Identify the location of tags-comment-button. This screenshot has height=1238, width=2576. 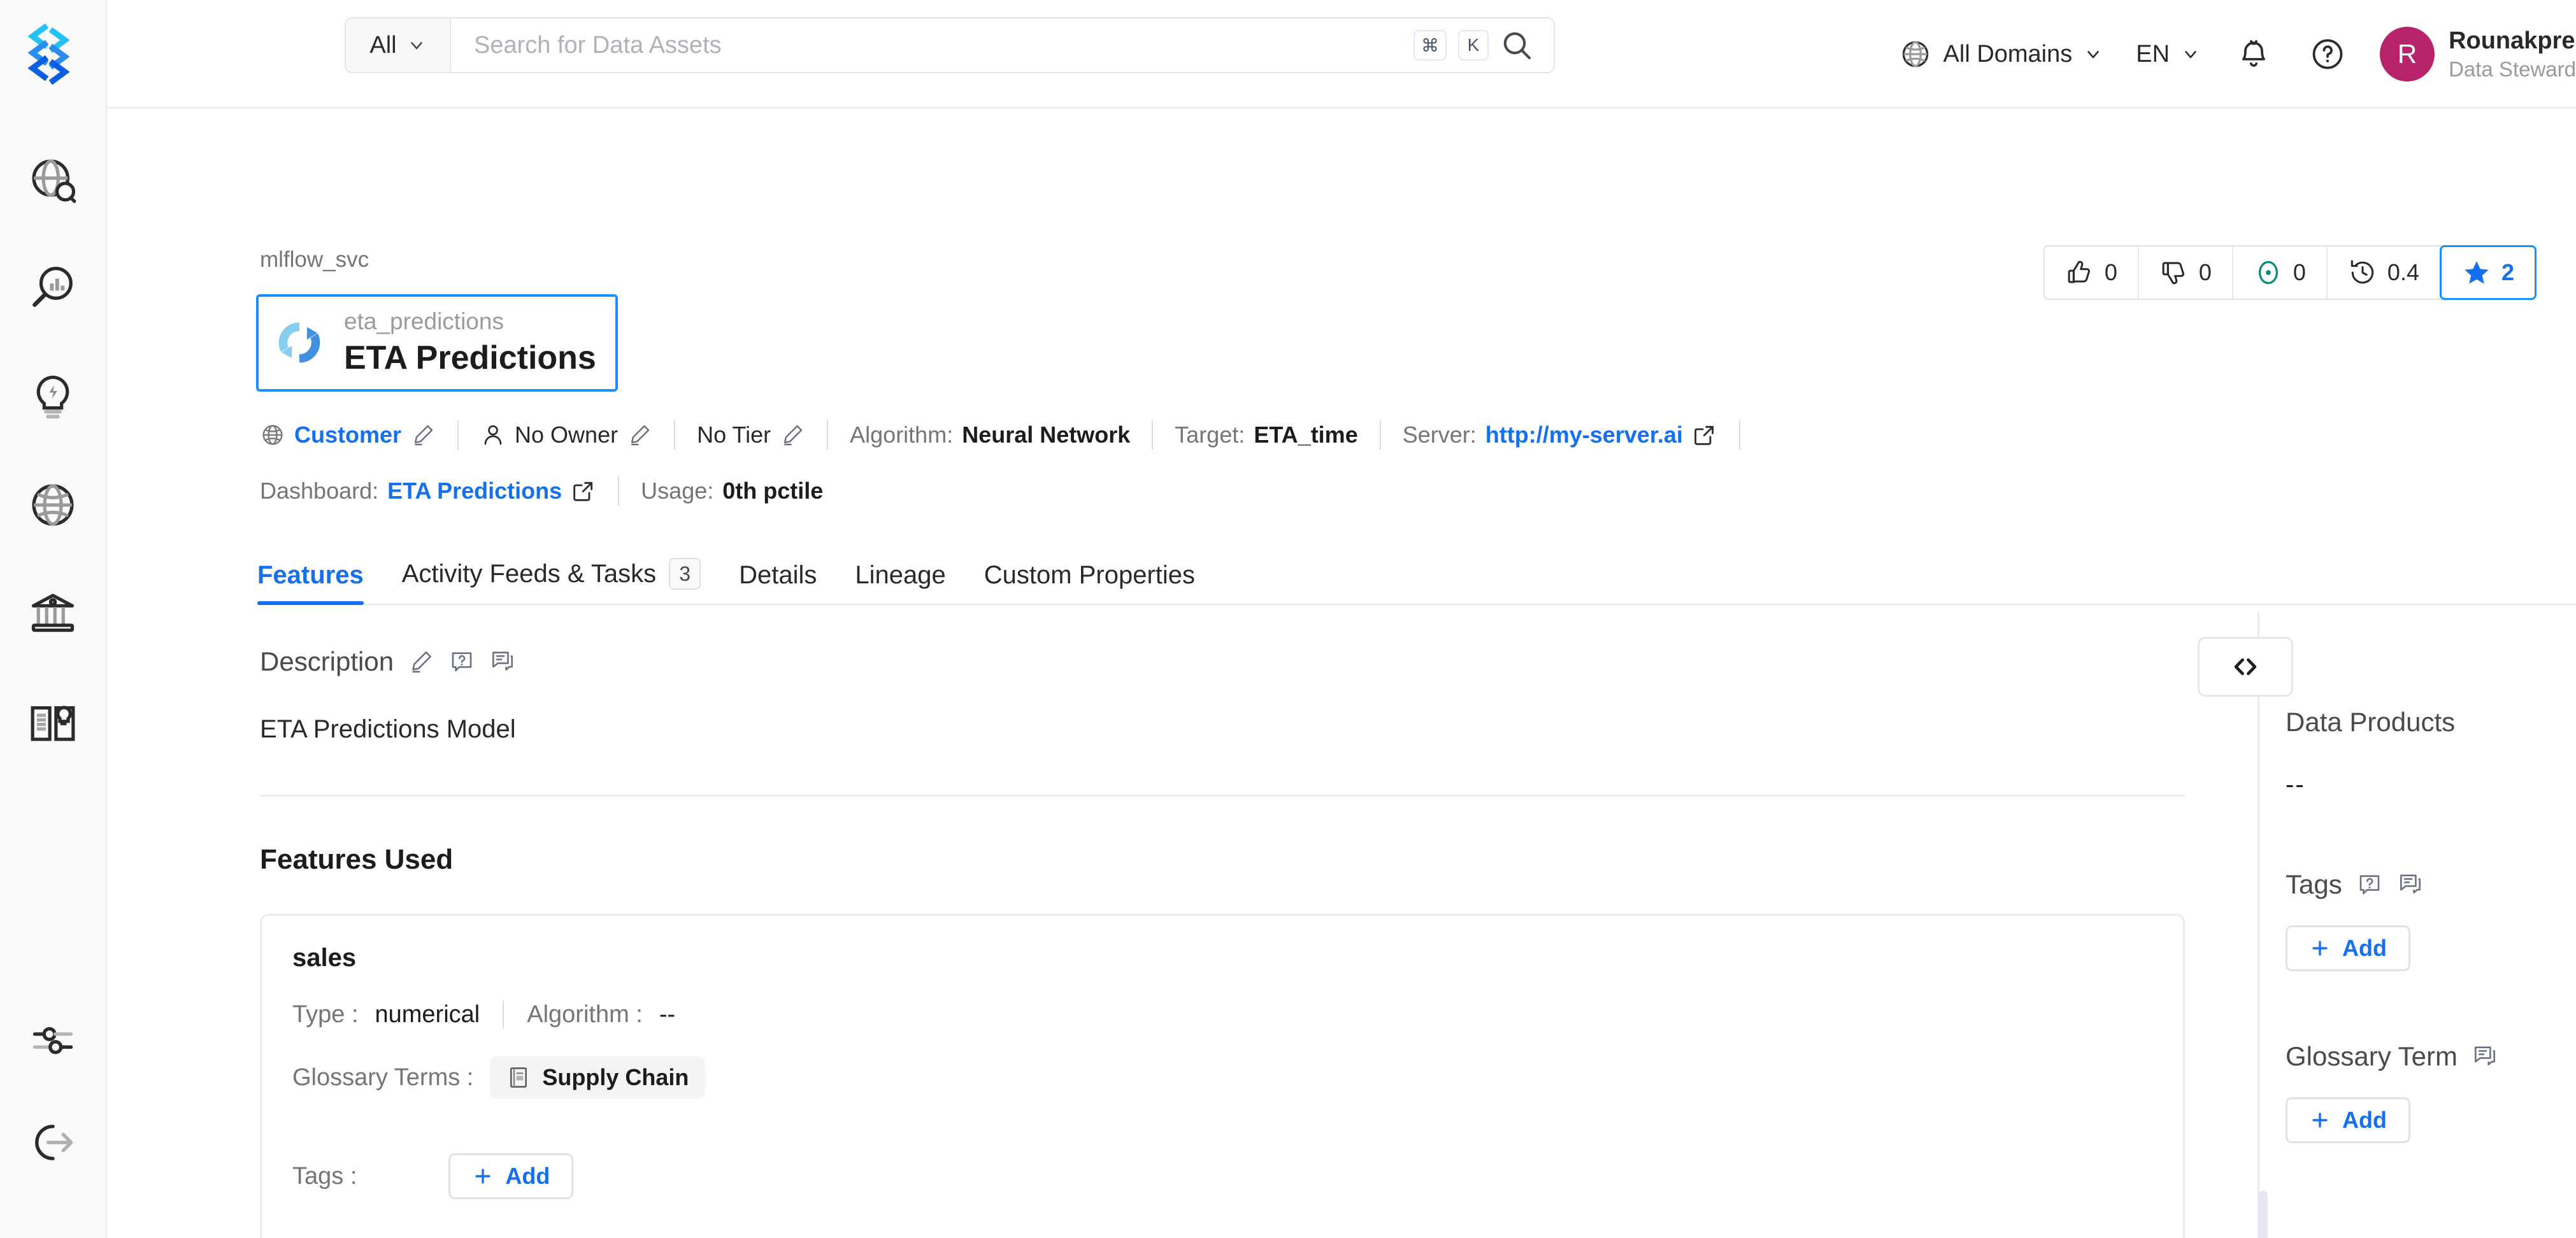
(2410, 884).